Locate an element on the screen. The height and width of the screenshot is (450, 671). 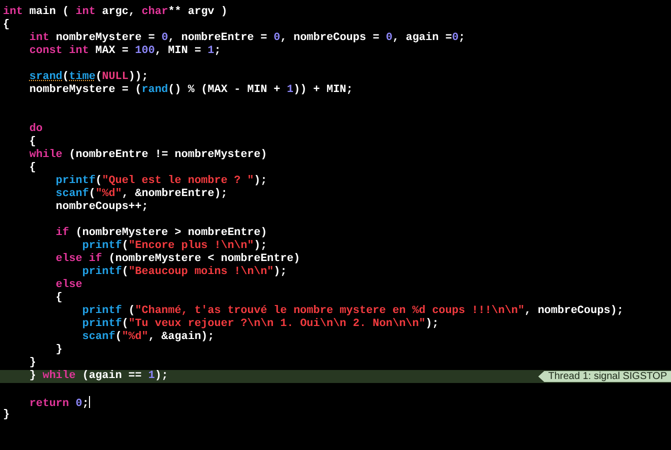
code-line: } while (again == 1); is located at coordinates (98, 376).